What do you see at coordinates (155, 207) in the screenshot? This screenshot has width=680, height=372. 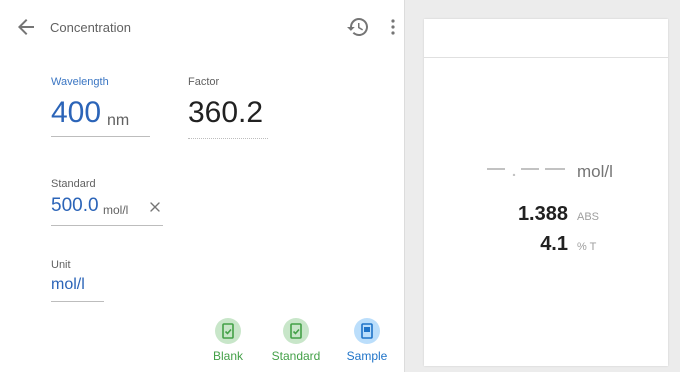 I see `close-icon` at bounding box center [155, 207].